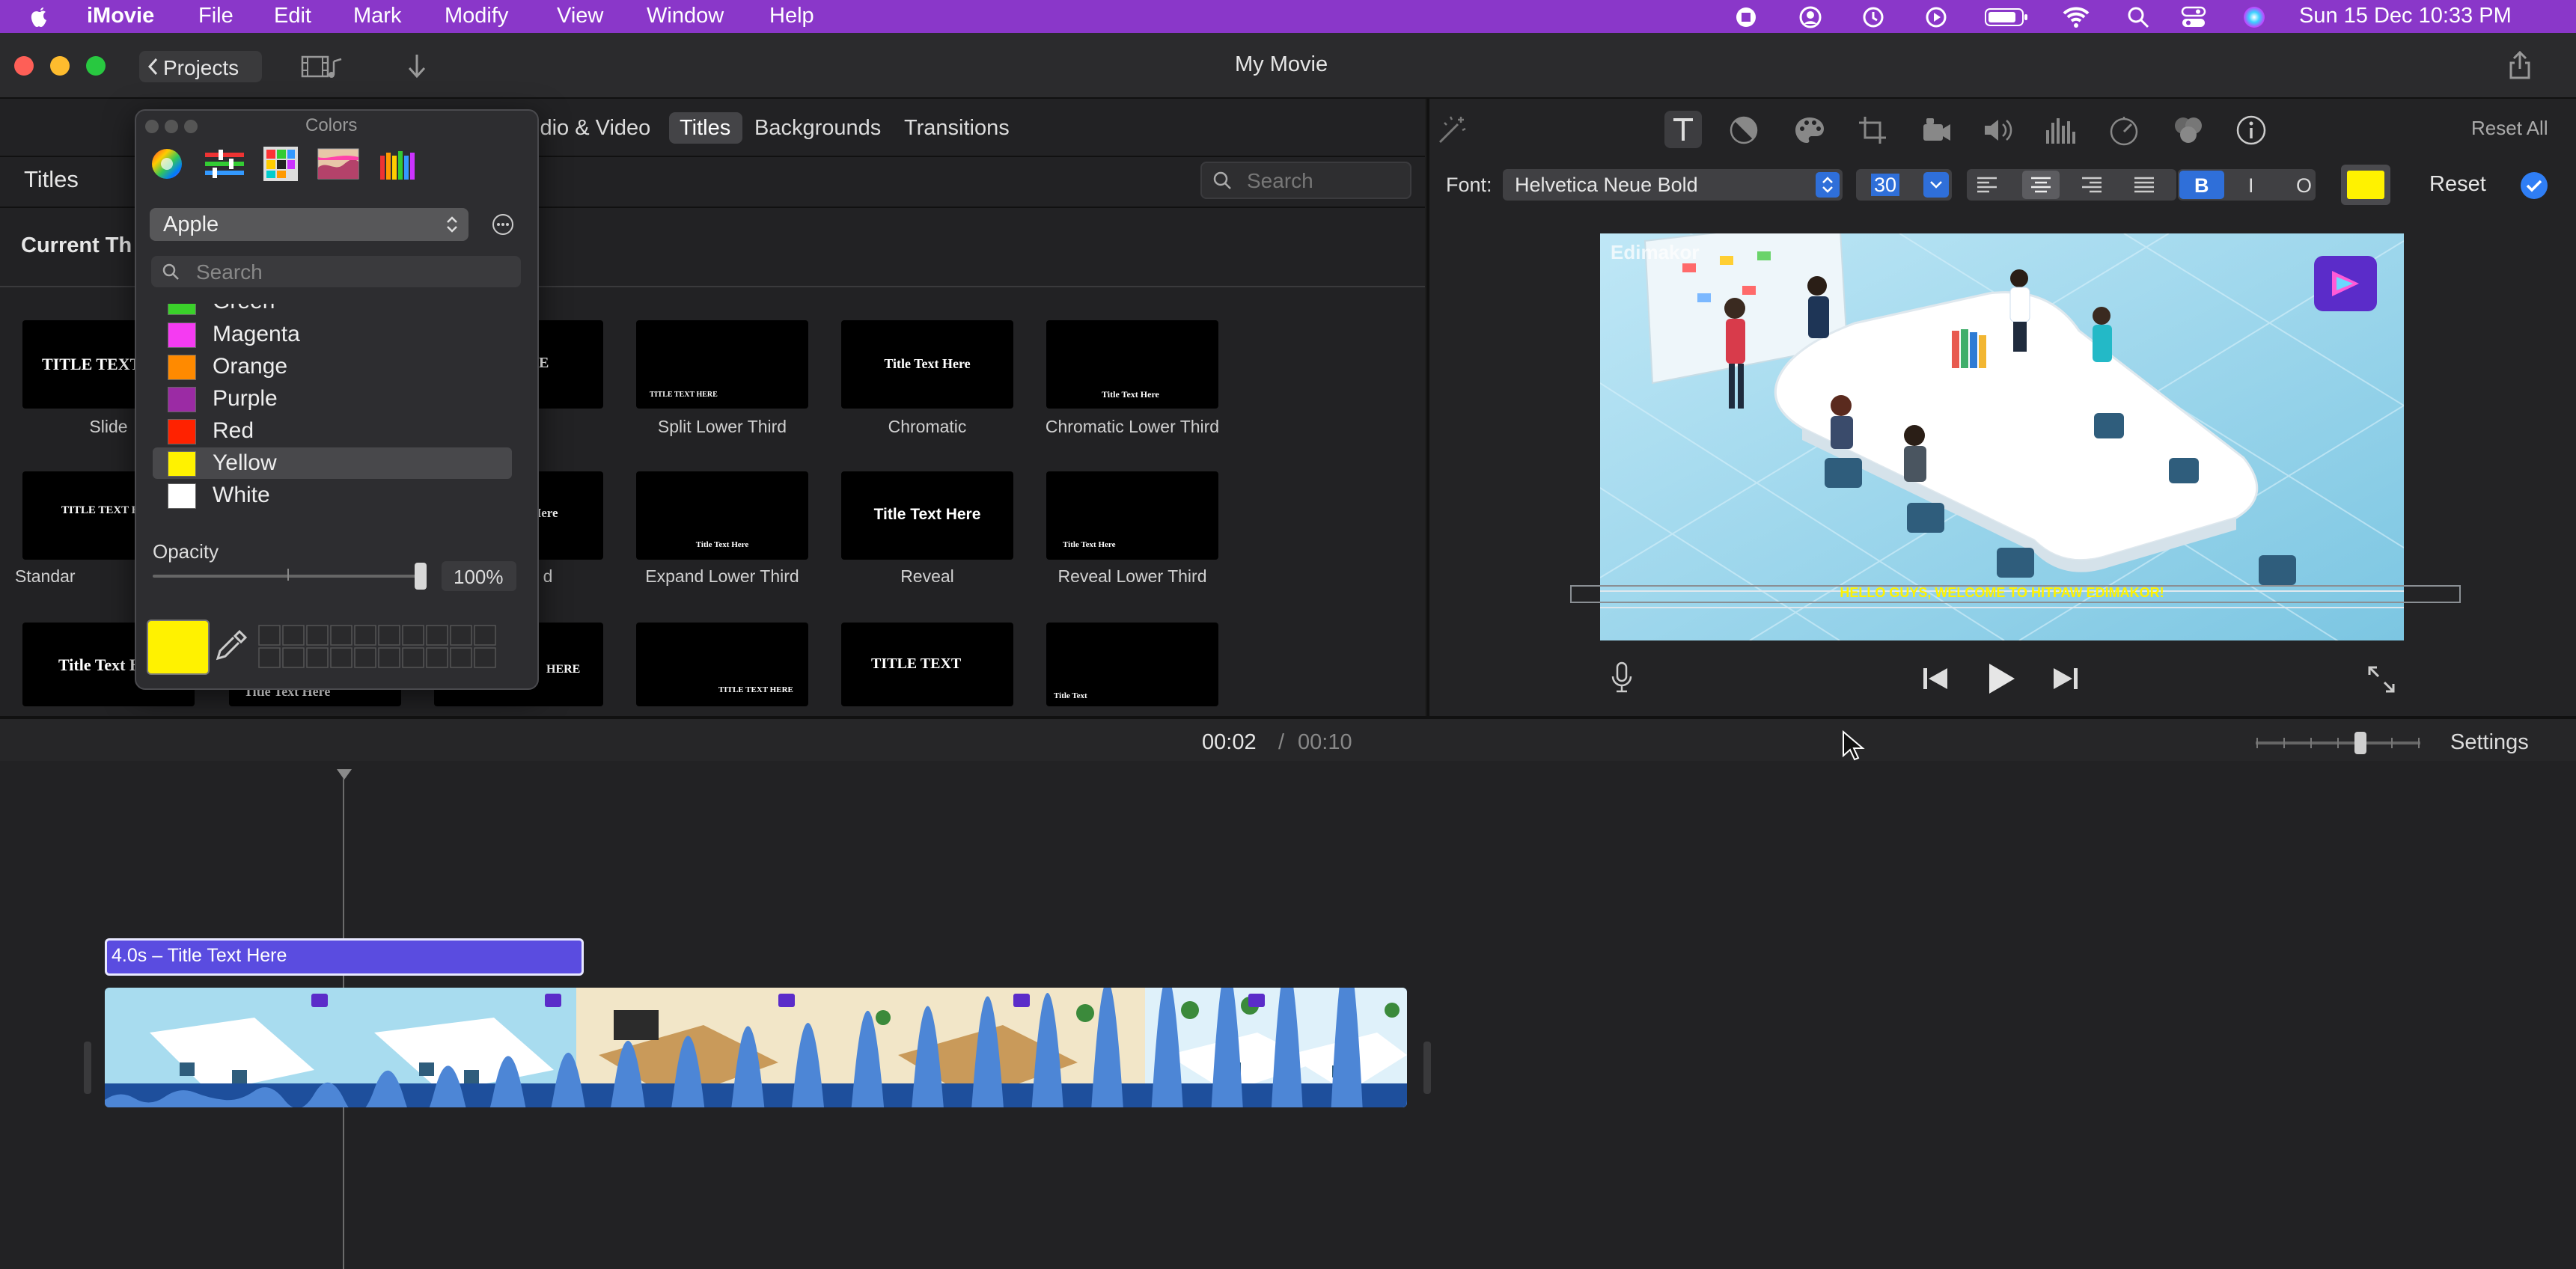 This screenshot has height=1269, width=2576. Describe the element at coordinates (87, 1068) in the screenshot. I see `clip-trim-handle-left` at that location.